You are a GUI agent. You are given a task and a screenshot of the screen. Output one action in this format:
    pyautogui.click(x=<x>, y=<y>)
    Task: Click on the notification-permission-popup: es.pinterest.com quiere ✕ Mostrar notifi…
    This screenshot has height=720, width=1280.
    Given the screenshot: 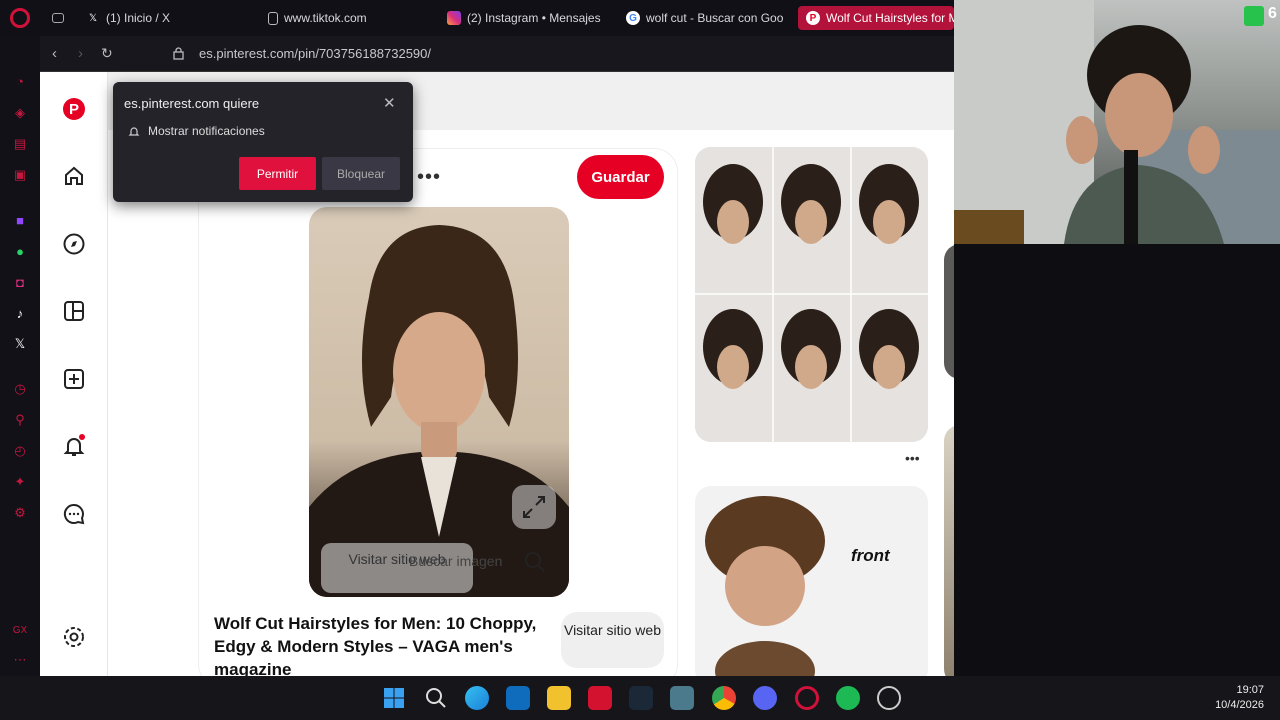 What is the action you would take?
    pyautogui.click(x=263, y=142)
    